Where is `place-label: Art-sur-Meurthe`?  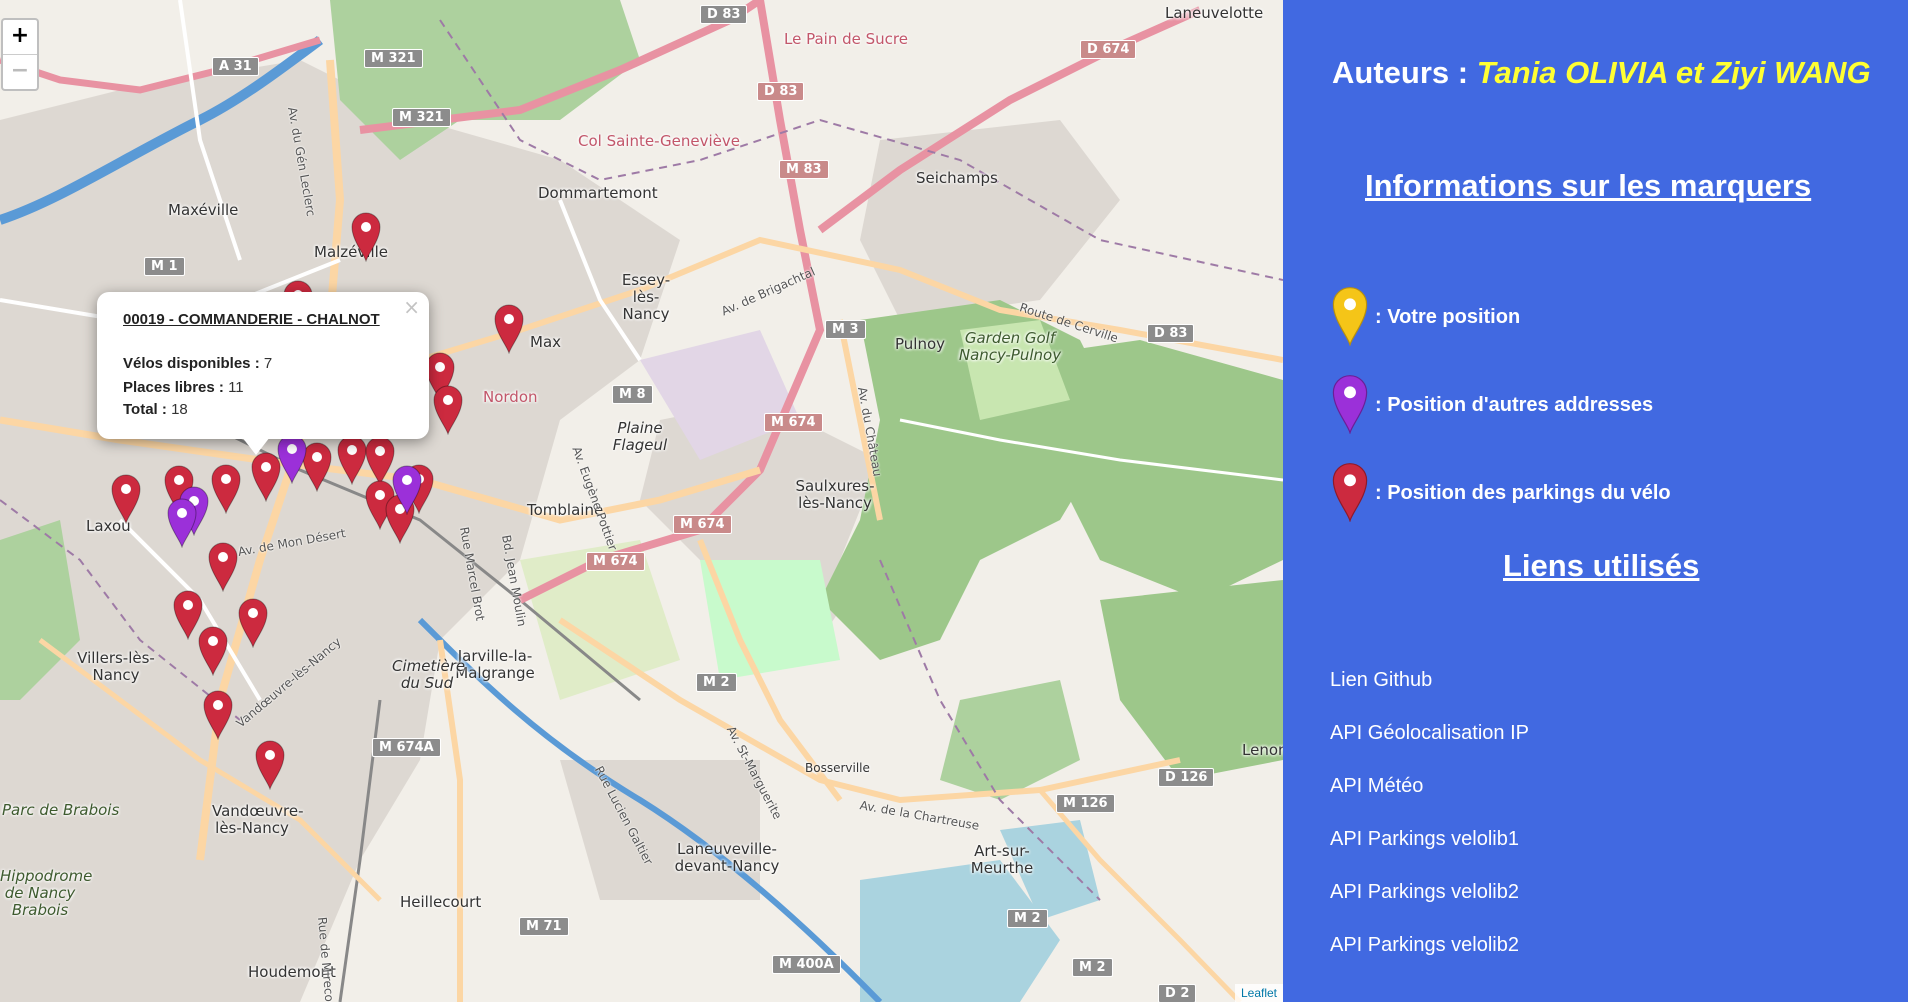
place-label: Art-sur-Meurthe is located at coordinates (1002, 859).